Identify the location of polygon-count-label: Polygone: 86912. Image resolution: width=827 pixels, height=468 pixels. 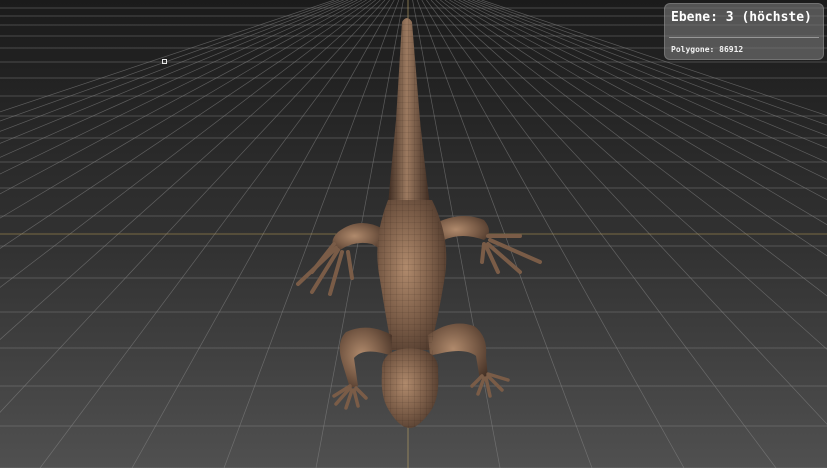
(707, 49).